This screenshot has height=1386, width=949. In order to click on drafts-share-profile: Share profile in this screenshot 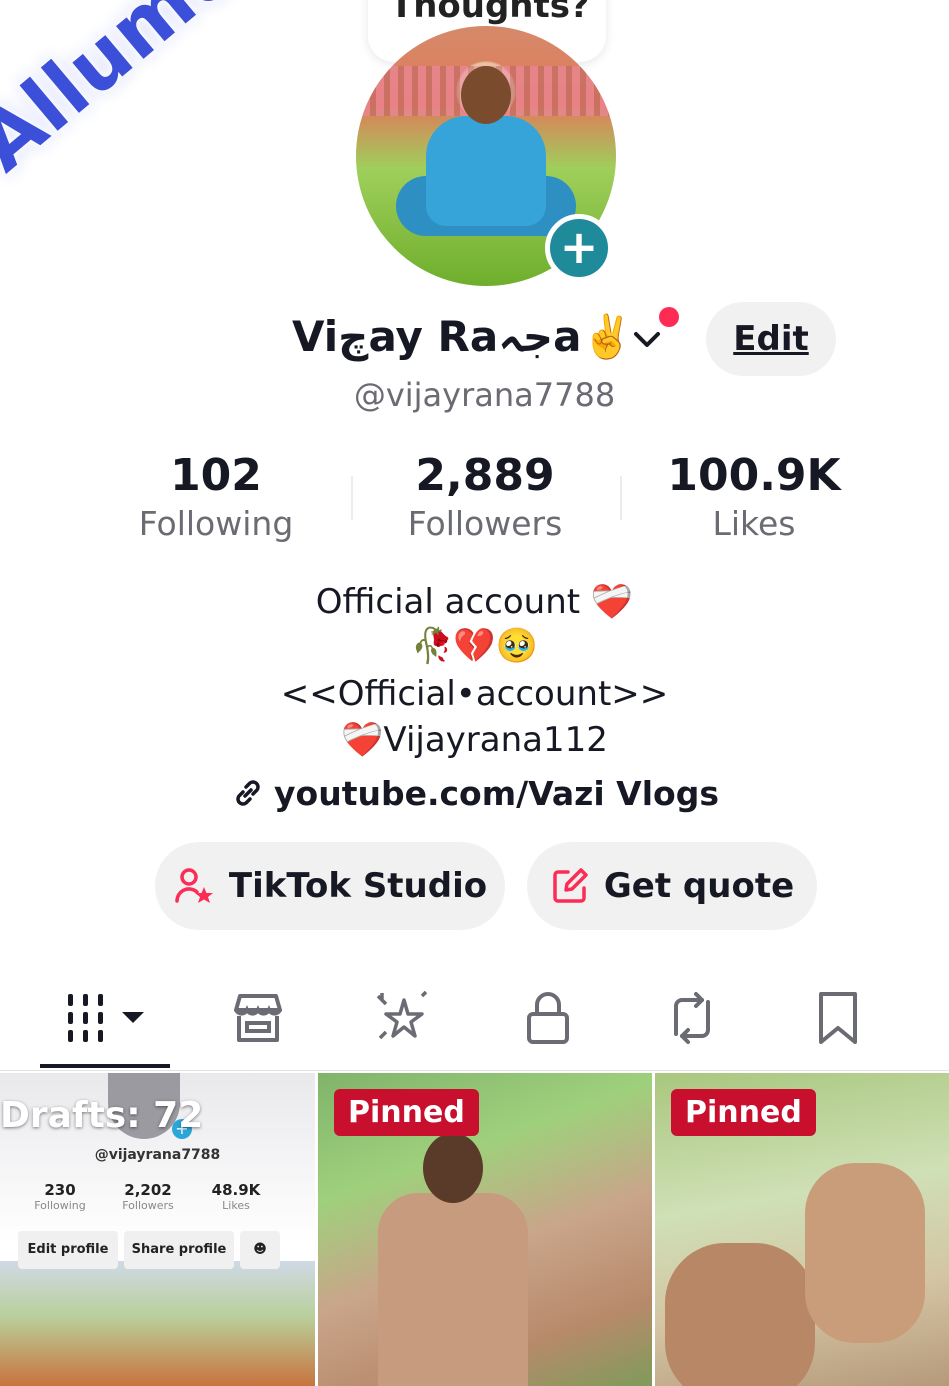, I will do `click(179, 1250)`.